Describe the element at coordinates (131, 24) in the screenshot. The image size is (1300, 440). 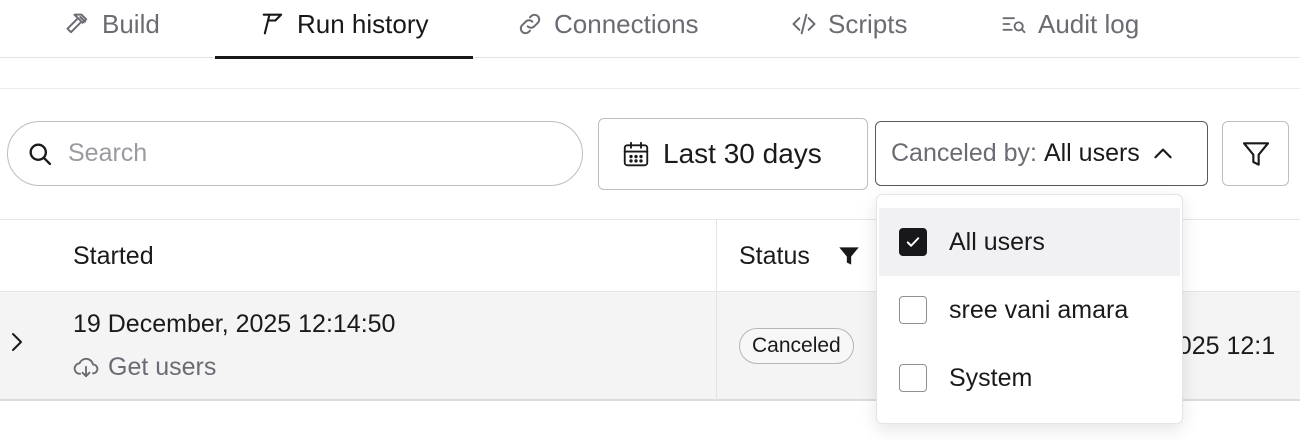
I see `tab-label: Build` at that location.